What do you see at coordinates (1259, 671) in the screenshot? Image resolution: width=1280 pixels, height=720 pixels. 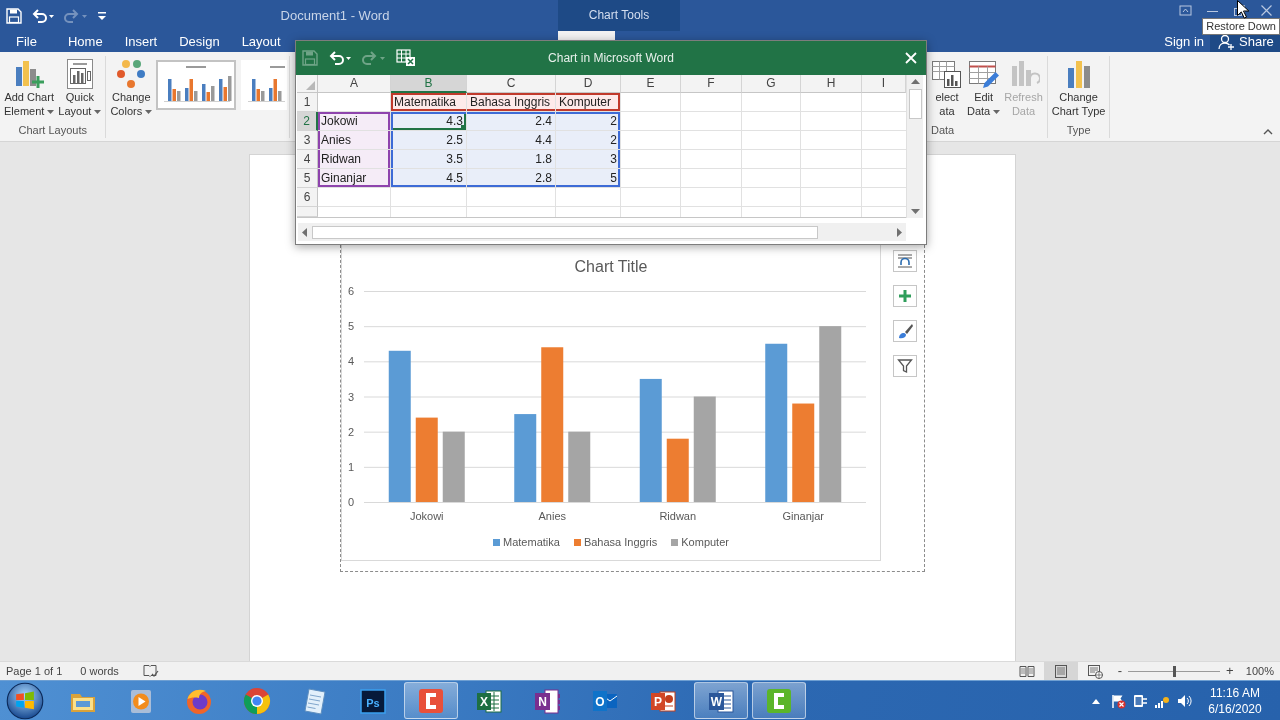 I see `zoom-level: 100%` at bounding box center [1259, 671].